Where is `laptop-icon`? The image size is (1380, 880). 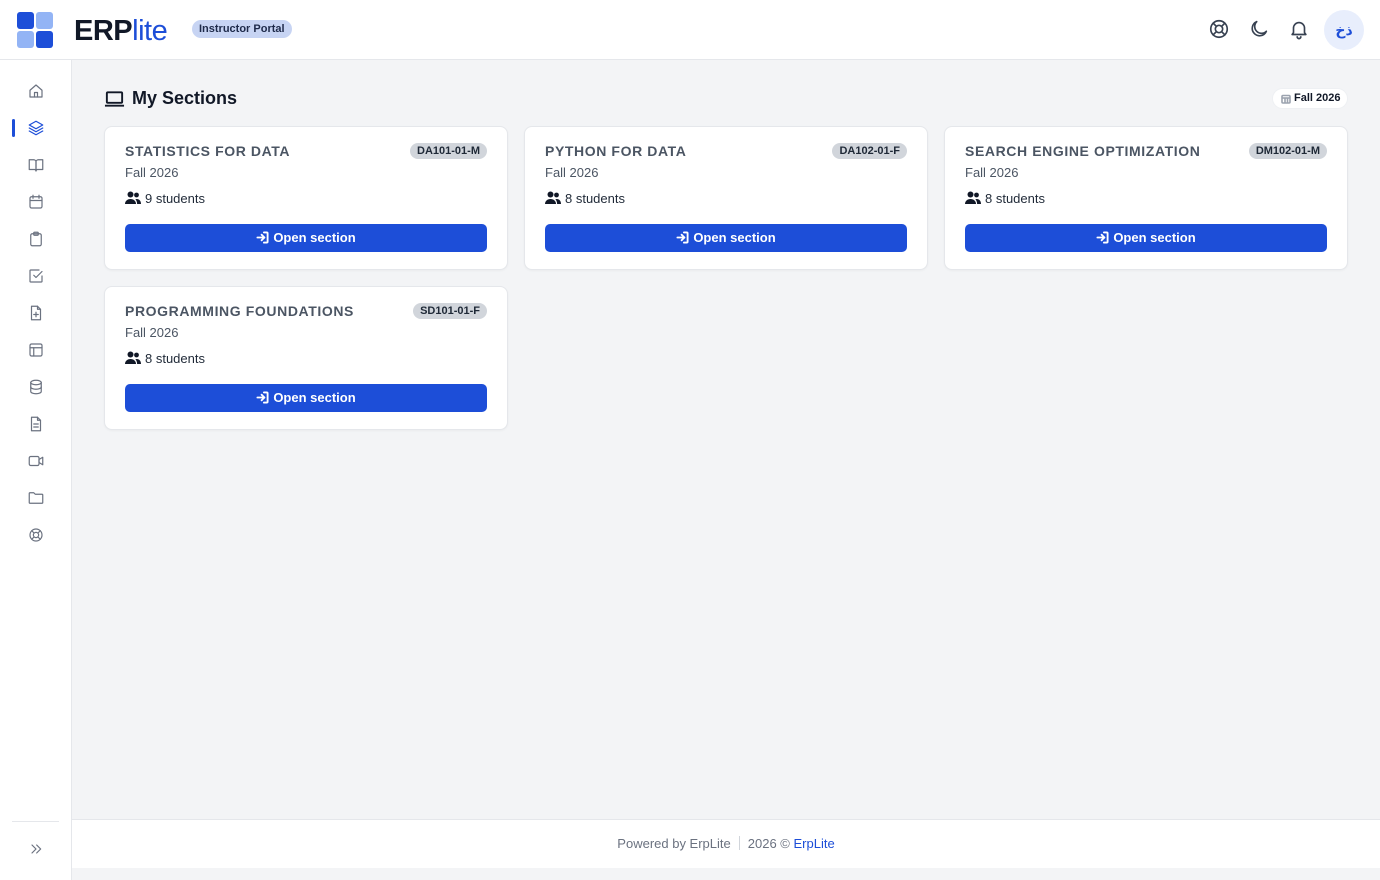
laptop-icon is located at coordinates (114, 99).